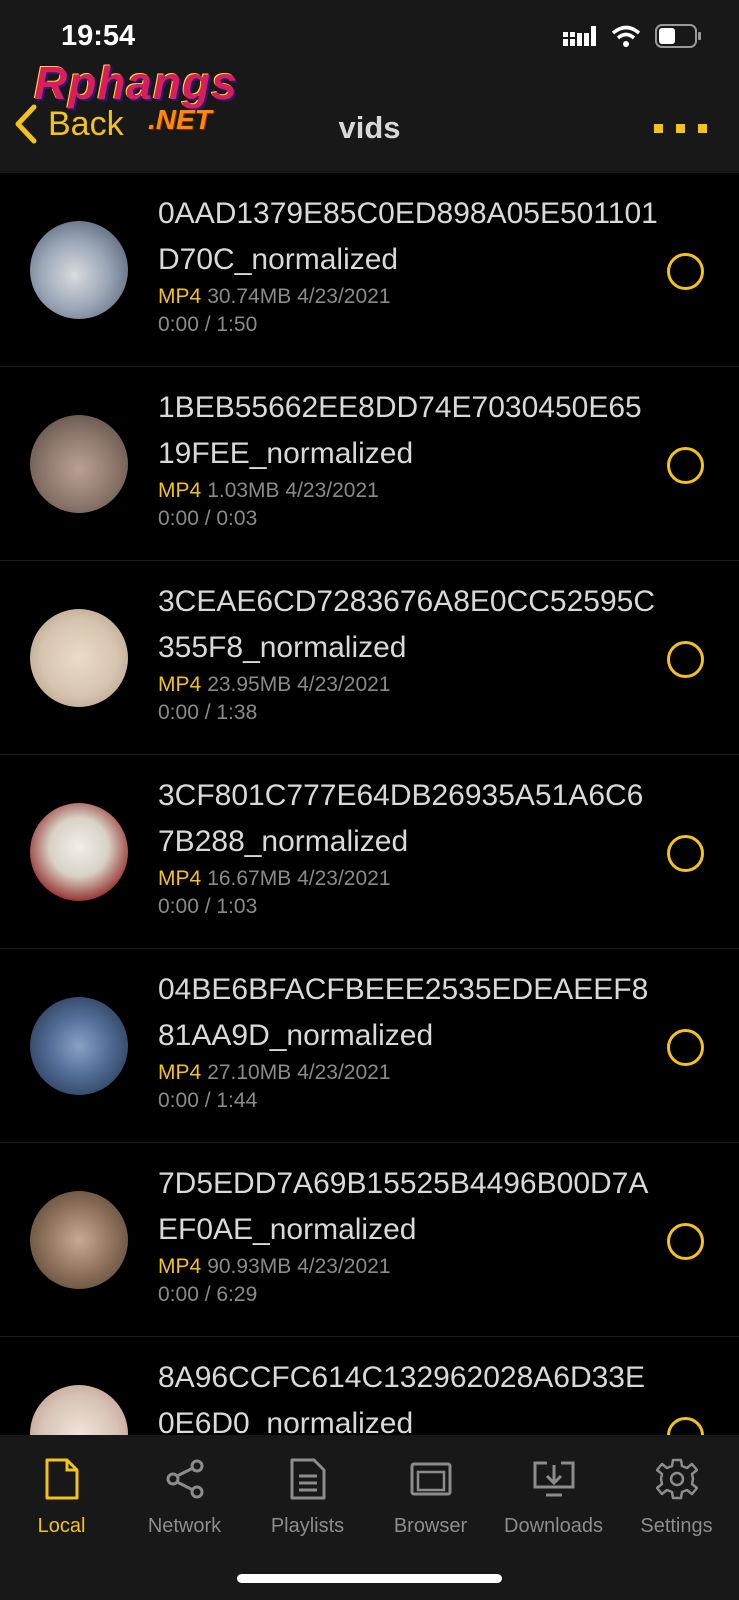  Describe the element at coordinates (430, 1526) in the screenshot. I see `tab-label: Browser` at that location.